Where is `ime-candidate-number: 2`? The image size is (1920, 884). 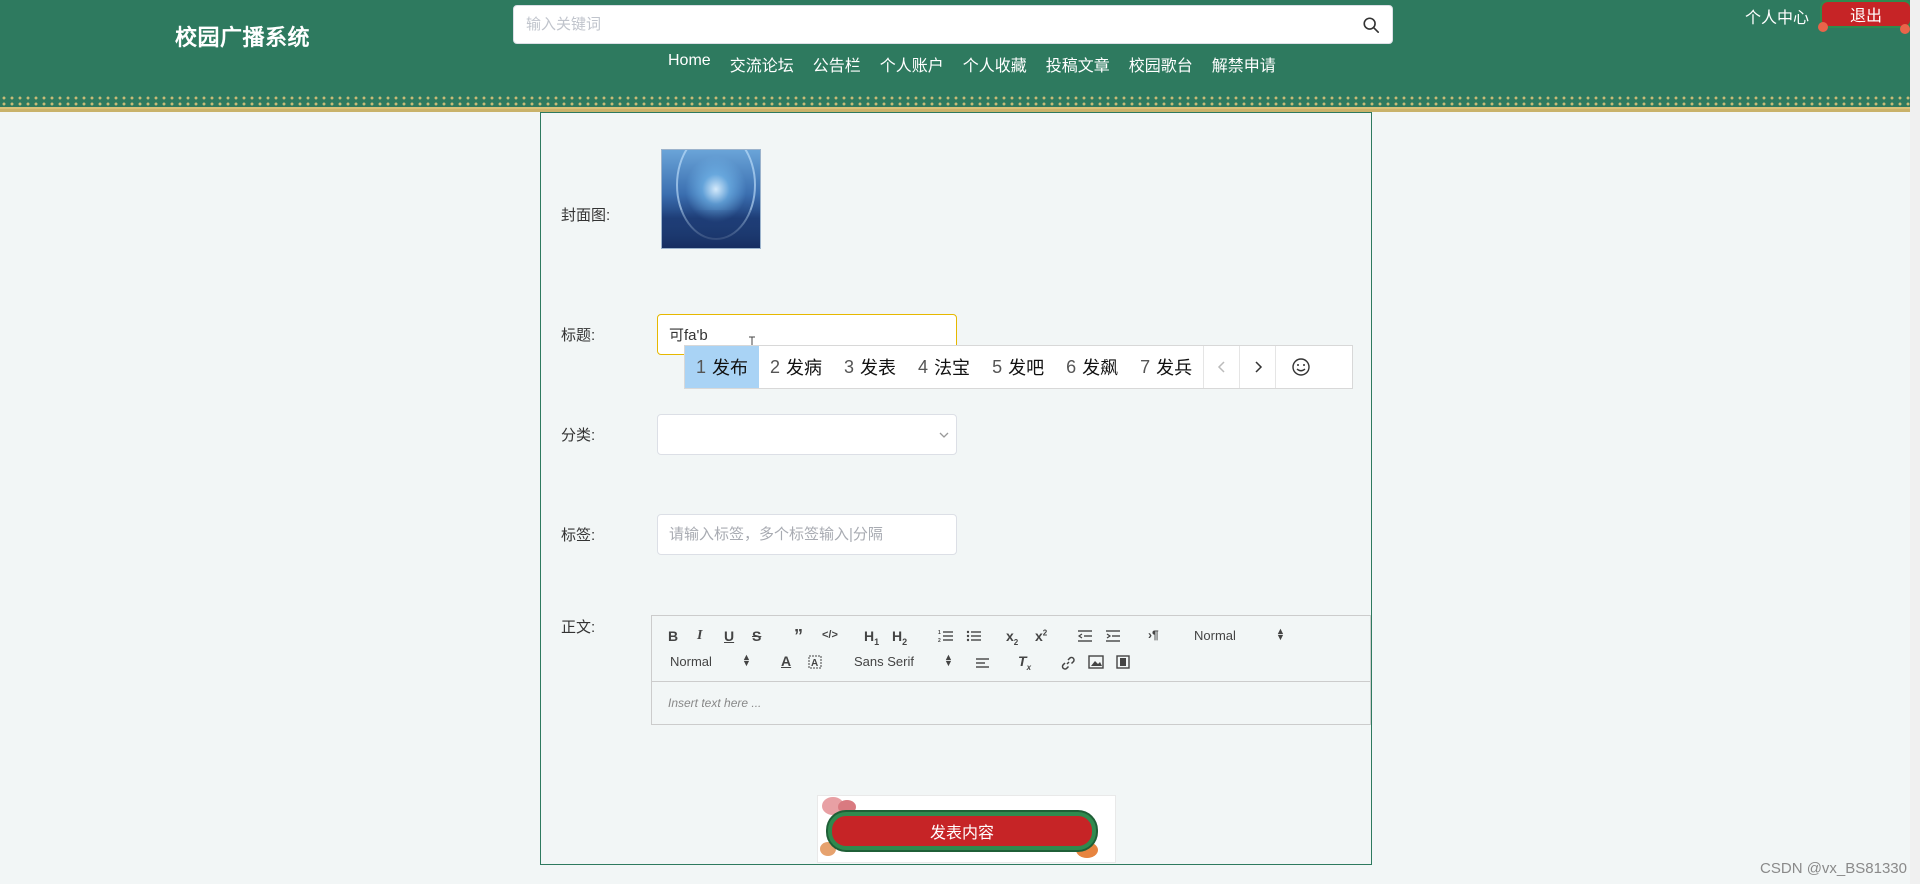 ime-candidate-number: 2 is located at coordinates (775, 366).